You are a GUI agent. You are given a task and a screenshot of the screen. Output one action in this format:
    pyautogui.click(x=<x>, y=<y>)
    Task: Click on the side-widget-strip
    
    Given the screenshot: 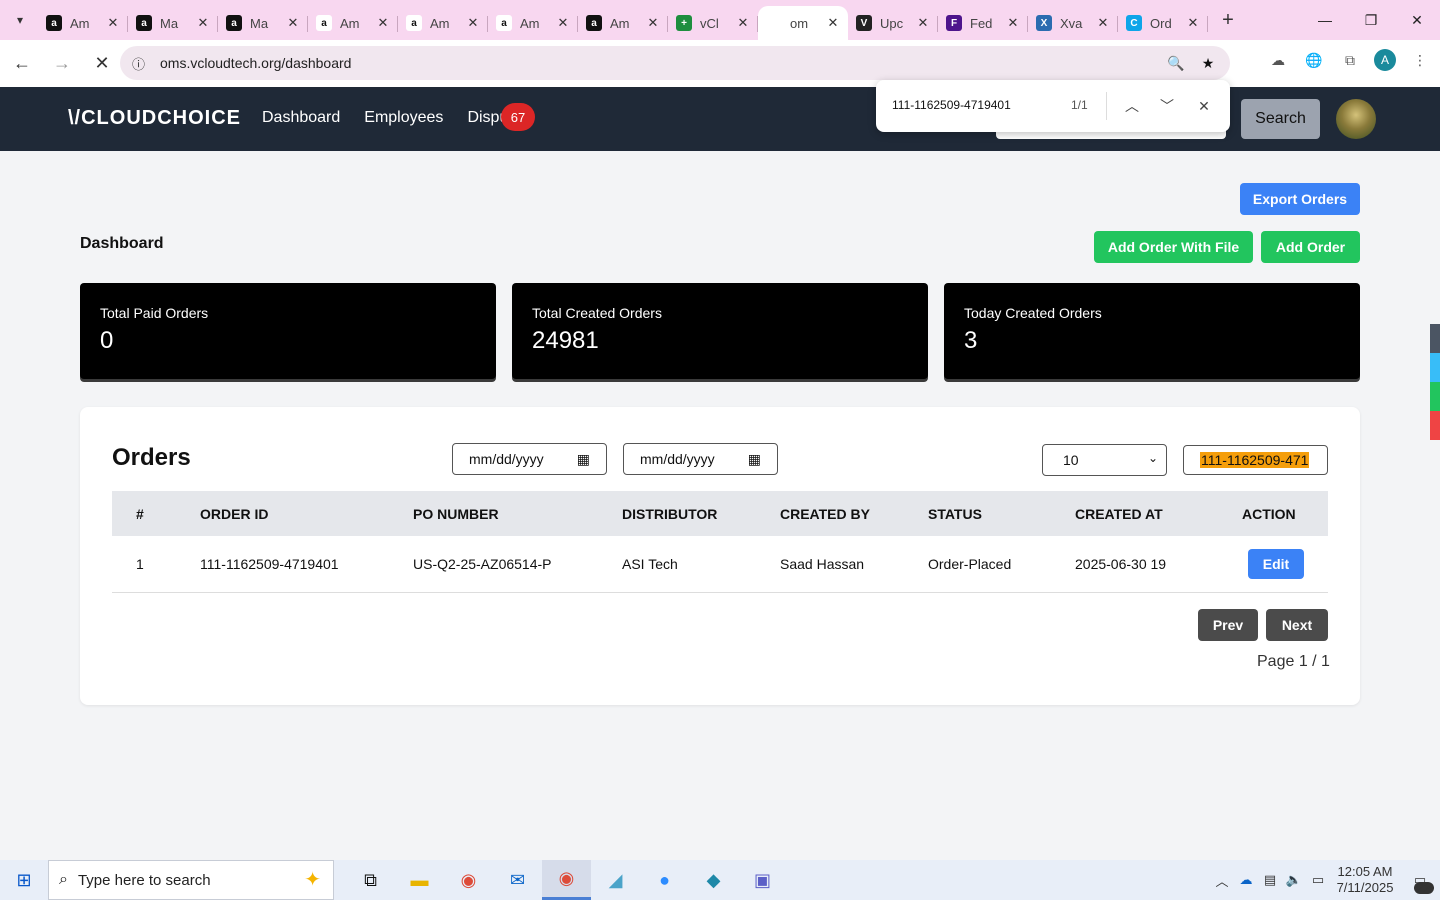 What is the action you would take?
    pyautogui.click(x=1435, y=383)
    